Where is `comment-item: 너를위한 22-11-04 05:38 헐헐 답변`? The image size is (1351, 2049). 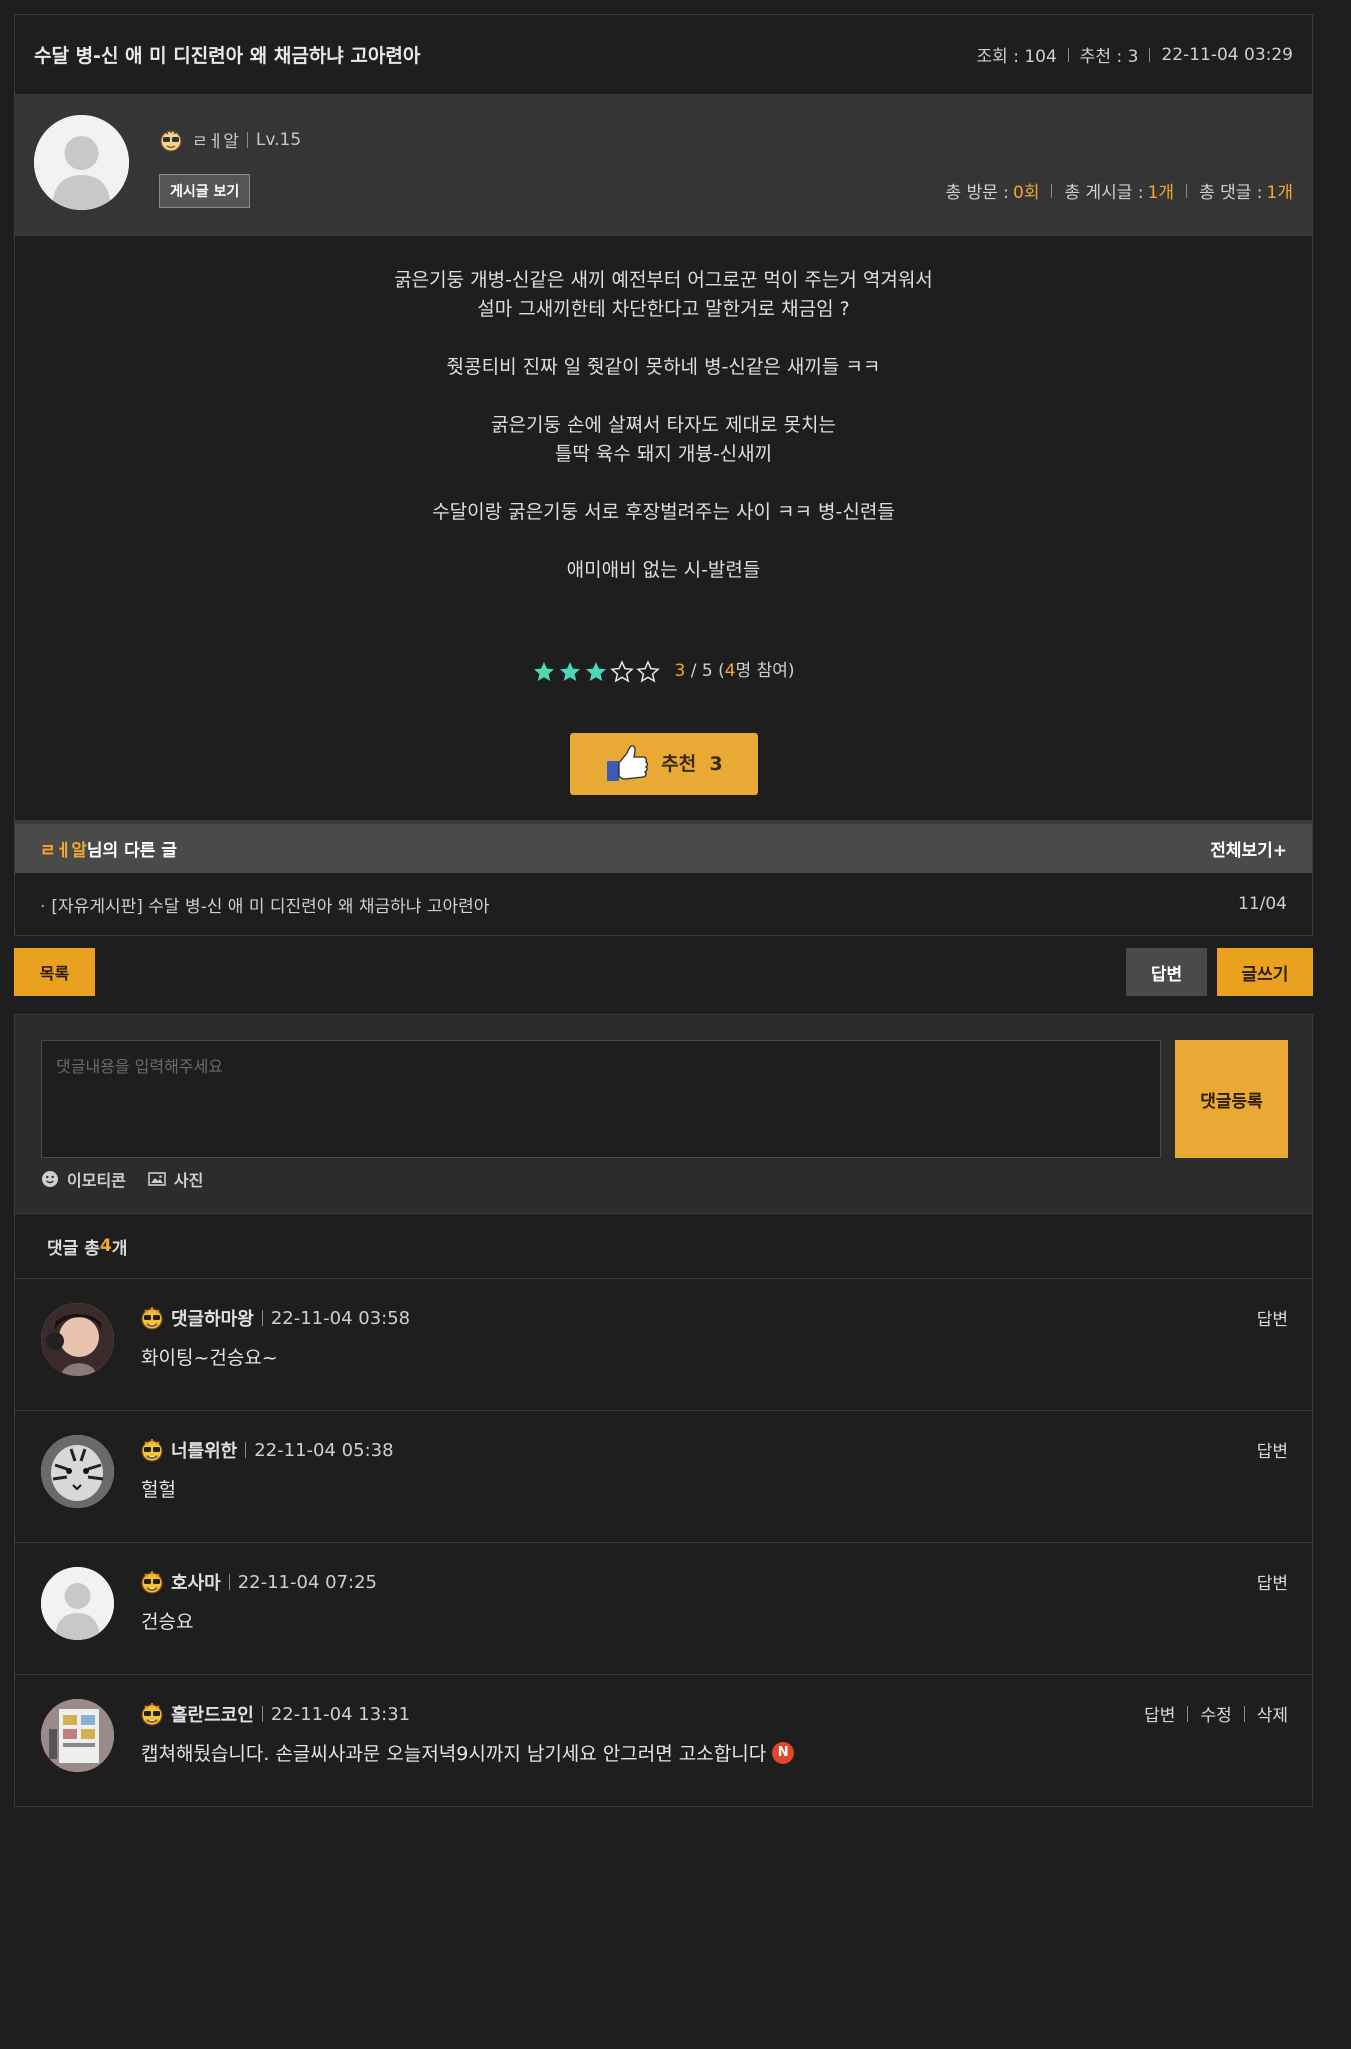
comment-item: 너를위한 22-11-04 05:38 헐헐 답변 is located at coordinates (663, 1477).